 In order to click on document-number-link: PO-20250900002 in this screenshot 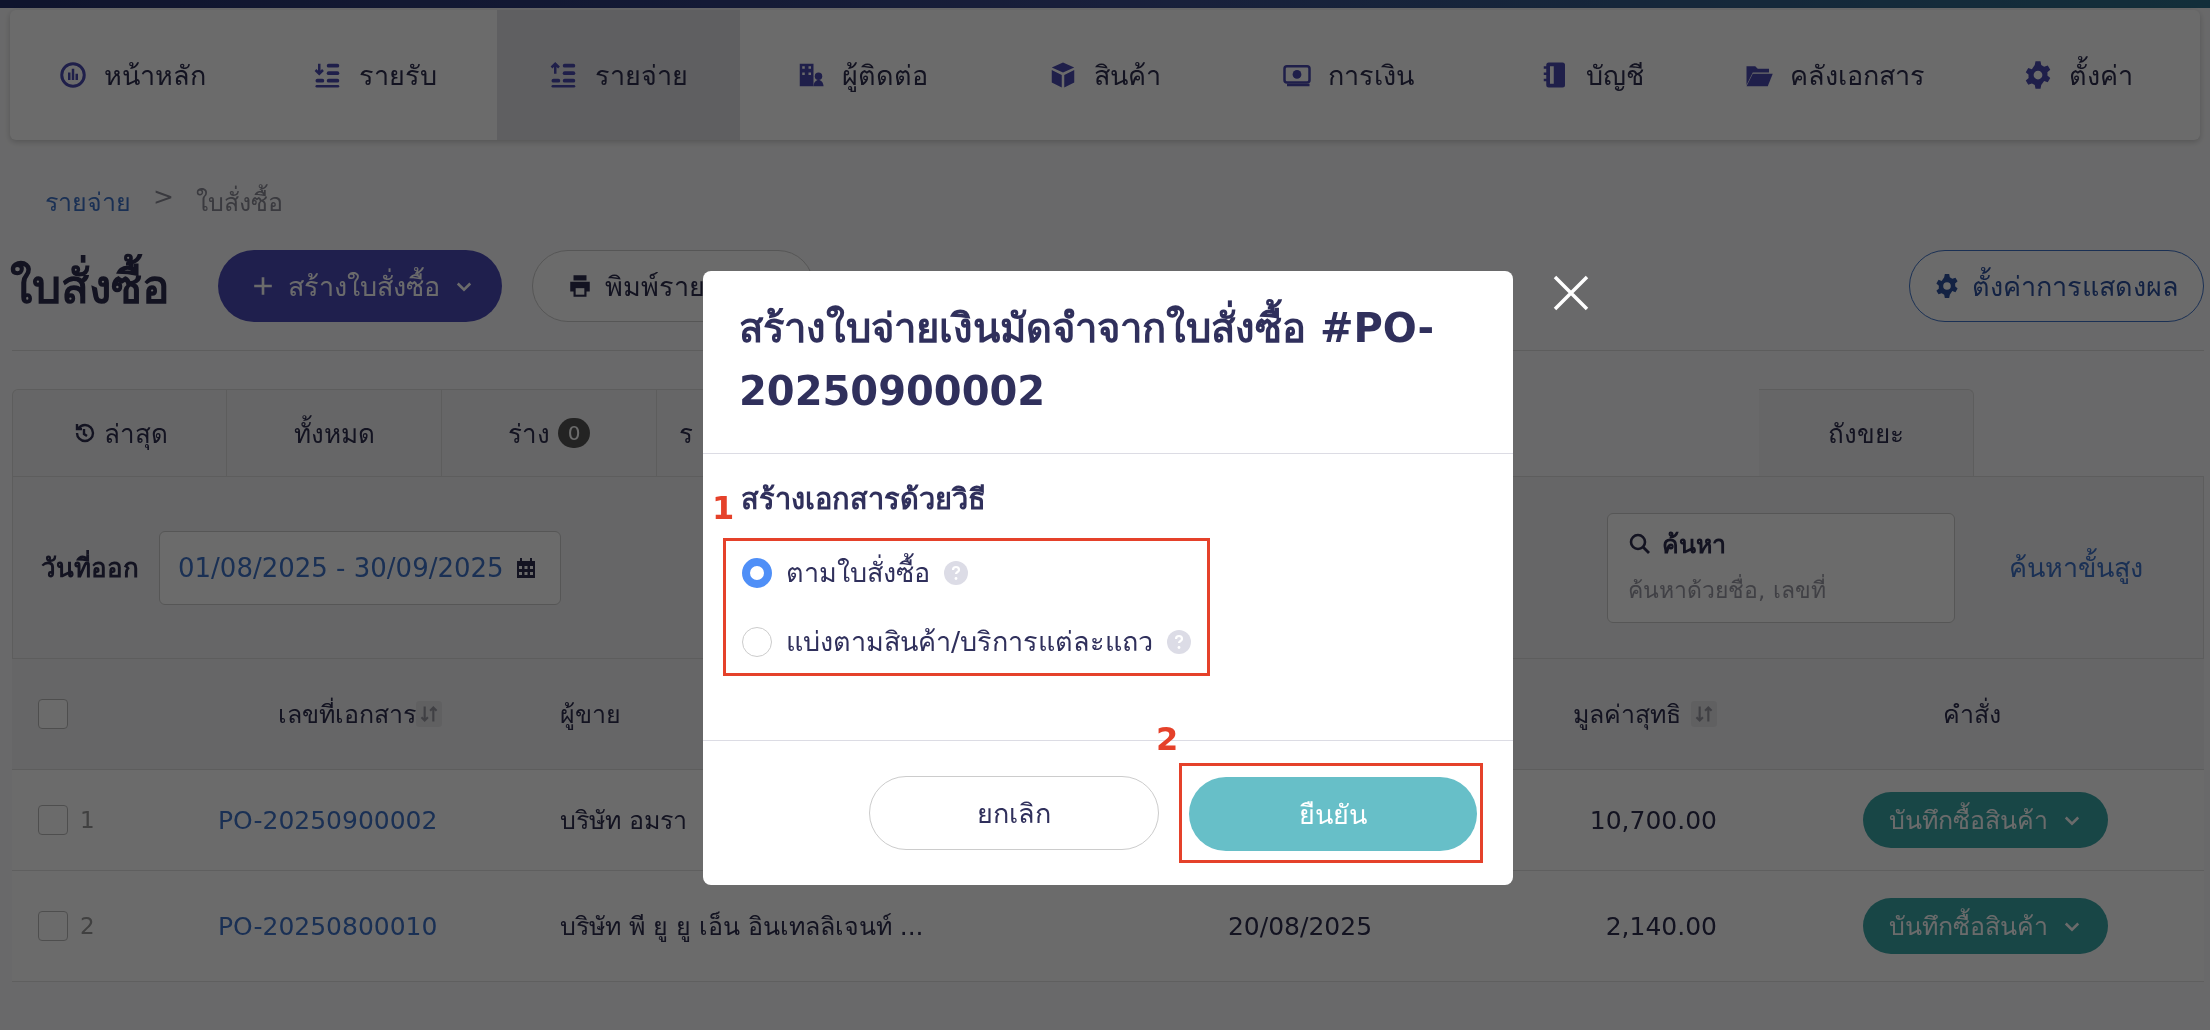, I will do `click(328, 820)`.